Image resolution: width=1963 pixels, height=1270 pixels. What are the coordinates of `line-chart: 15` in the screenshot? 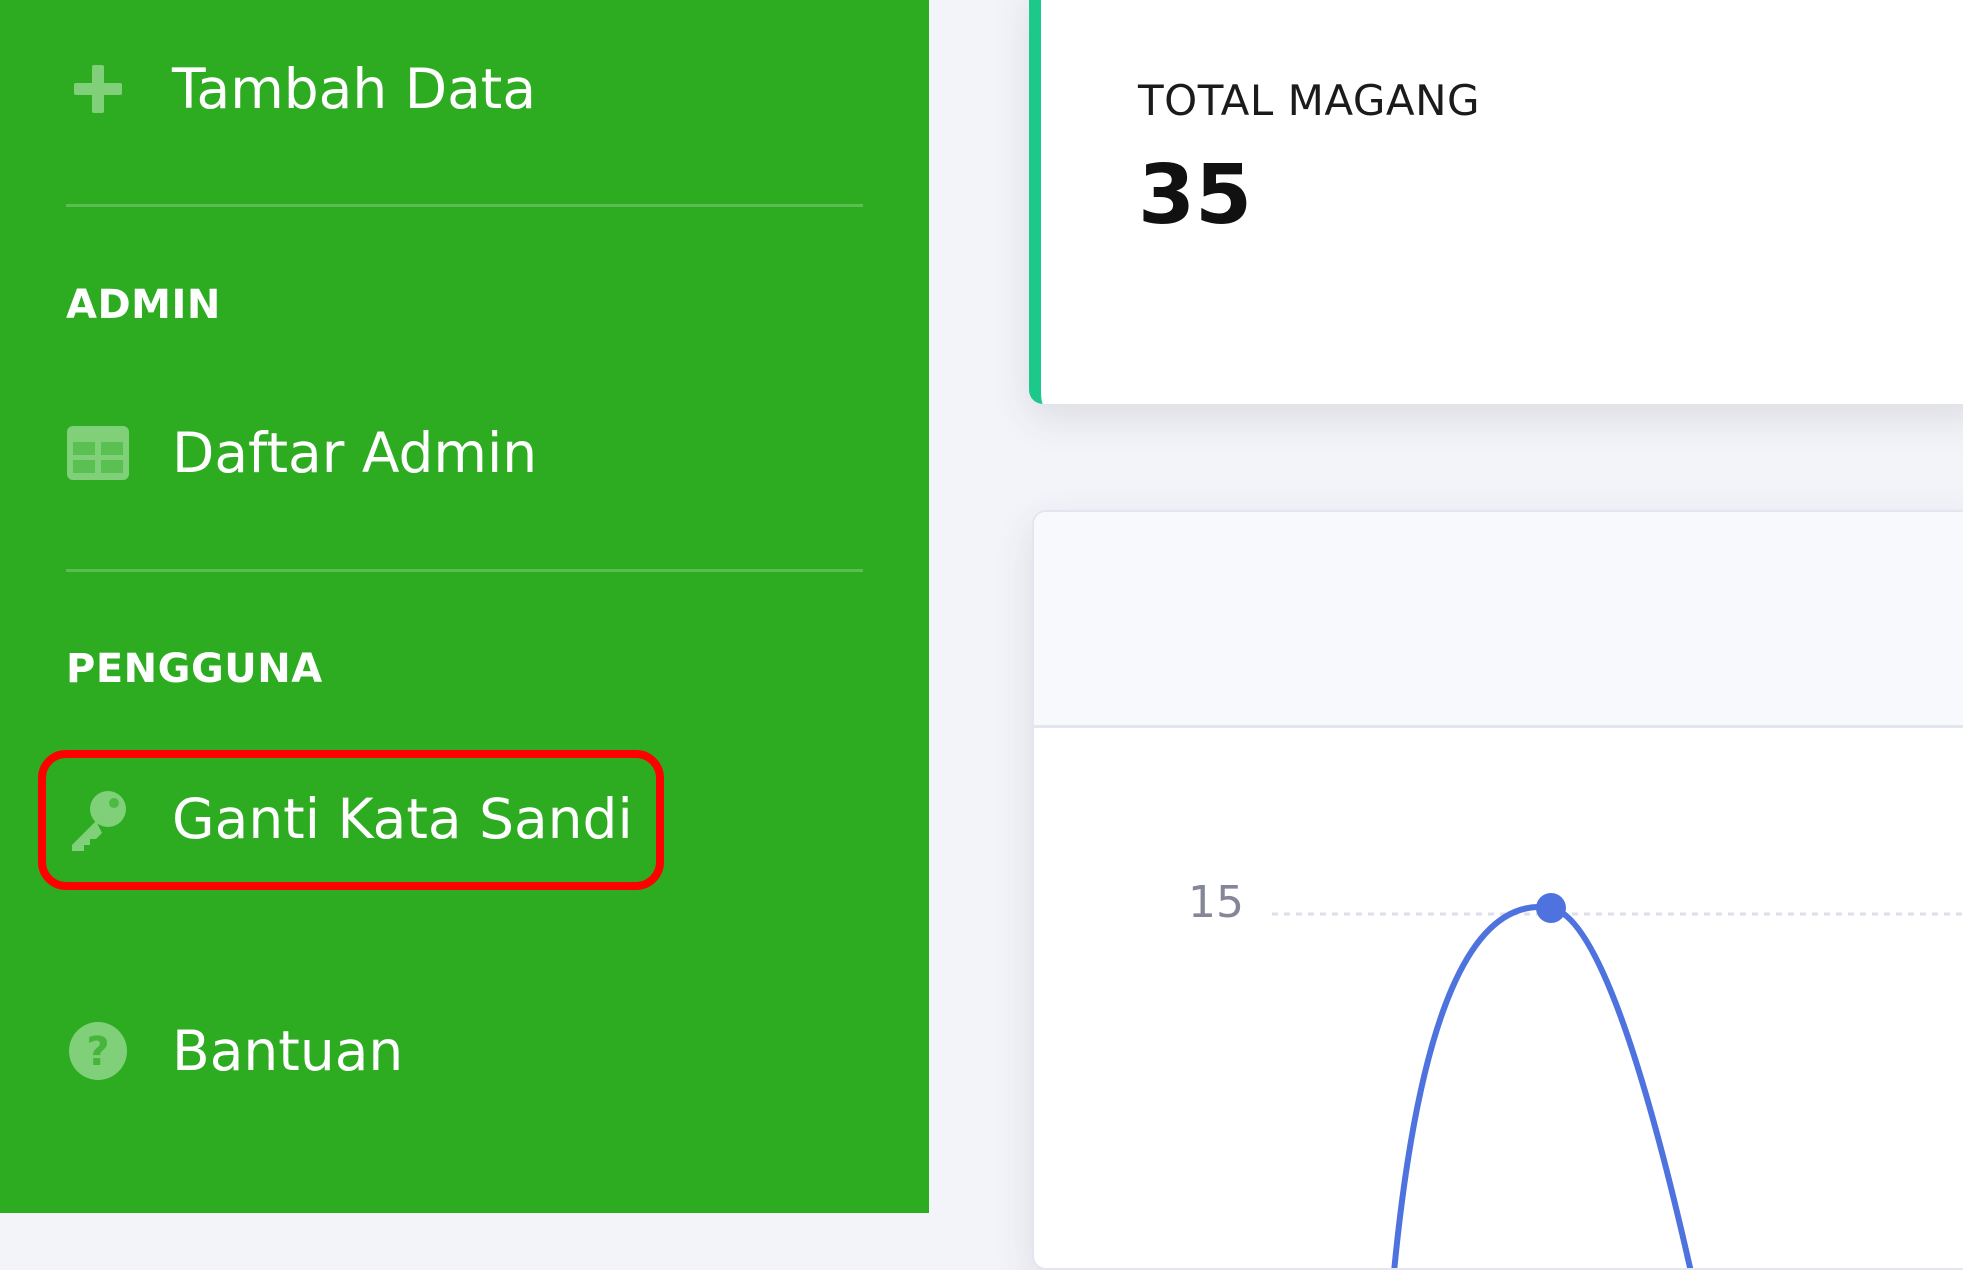 It's located at (1575, 1072).